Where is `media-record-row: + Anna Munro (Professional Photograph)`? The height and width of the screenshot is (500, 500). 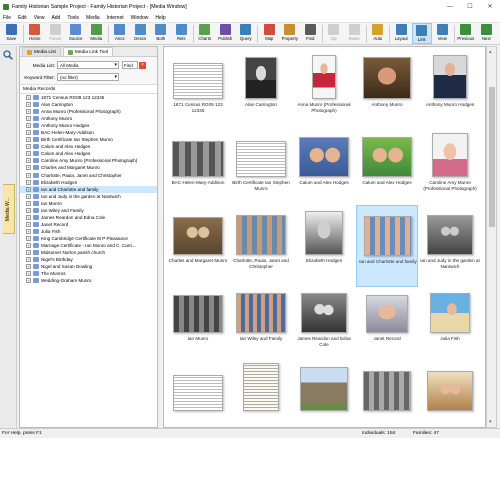
media-record-row: + Anna Munro (Professional Photograph) is located at coordinates (88, 111).